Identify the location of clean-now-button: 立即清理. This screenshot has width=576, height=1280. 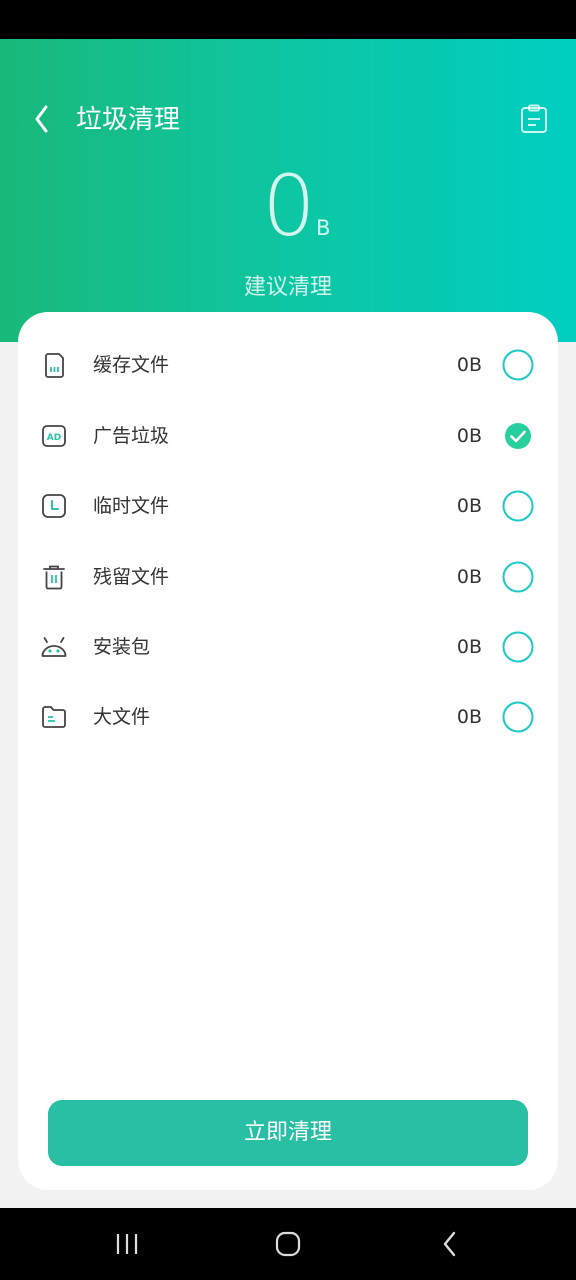
(288, 1133).